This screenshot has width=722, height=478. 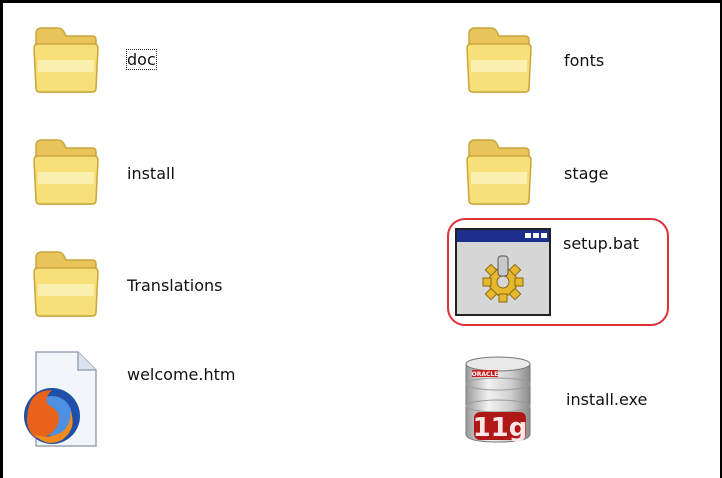 I want to click on file-name: stage, so click(x=586, y=173).